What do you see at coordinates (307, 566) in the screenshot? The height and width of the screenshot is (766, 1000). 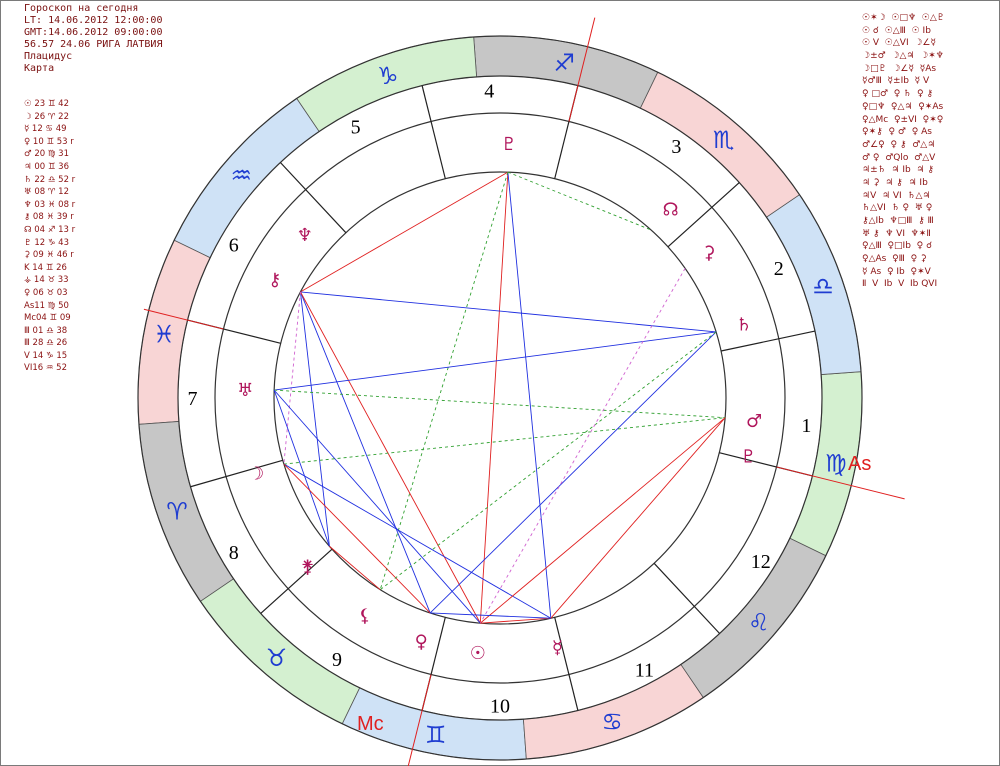 I see `planet-glyph-juno: ⚵` at bounding box center [307, 566].